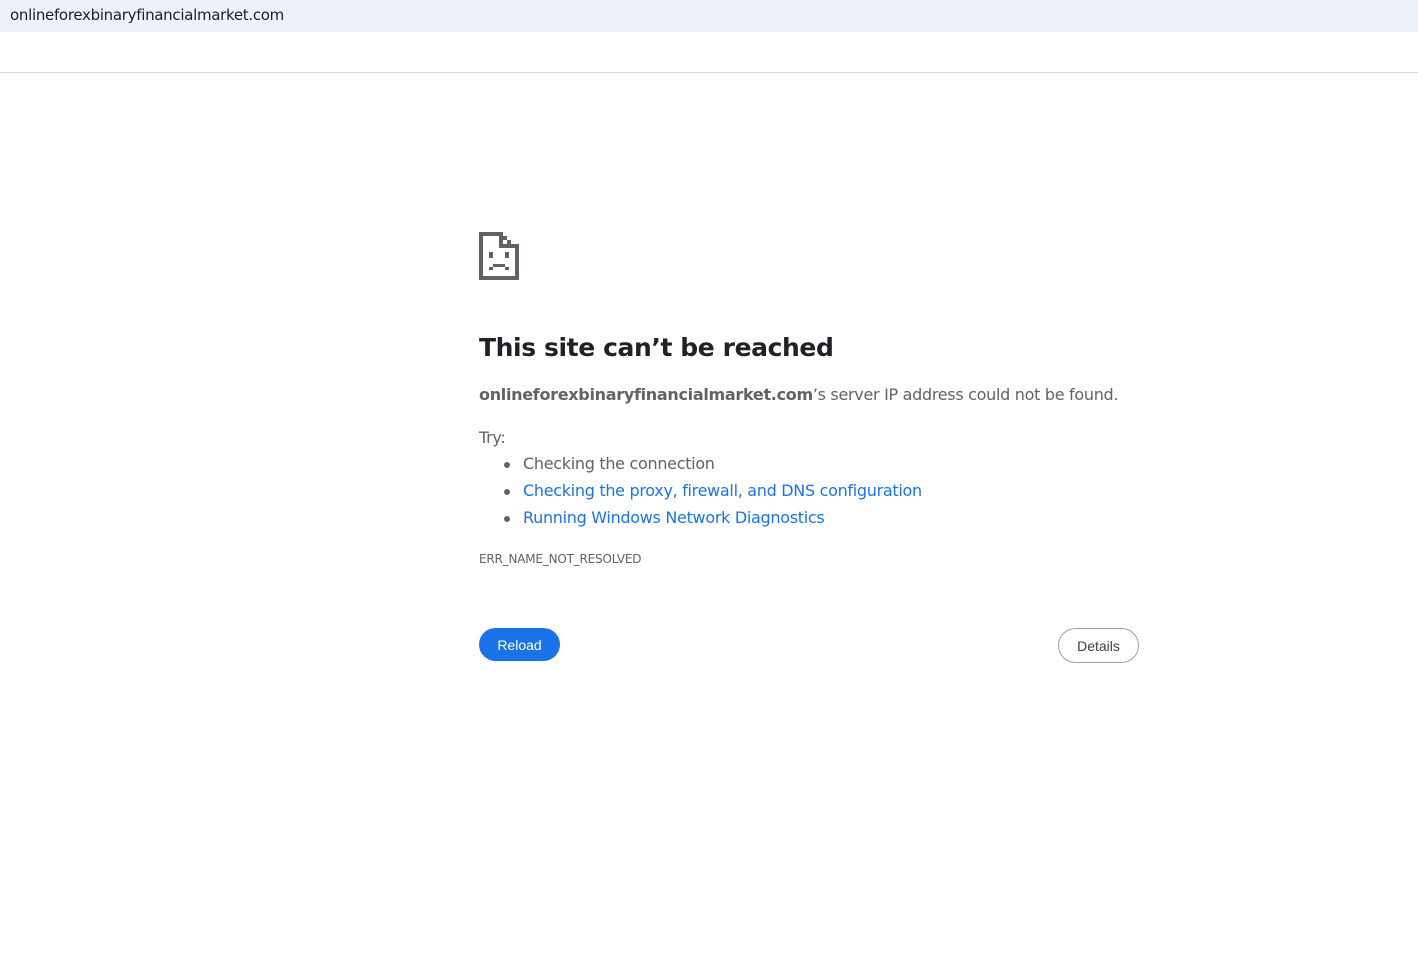 The height and width of the screenshot is (980, 1418). I want to click on suggestion-item: Checking the connection, so click(700, 466).